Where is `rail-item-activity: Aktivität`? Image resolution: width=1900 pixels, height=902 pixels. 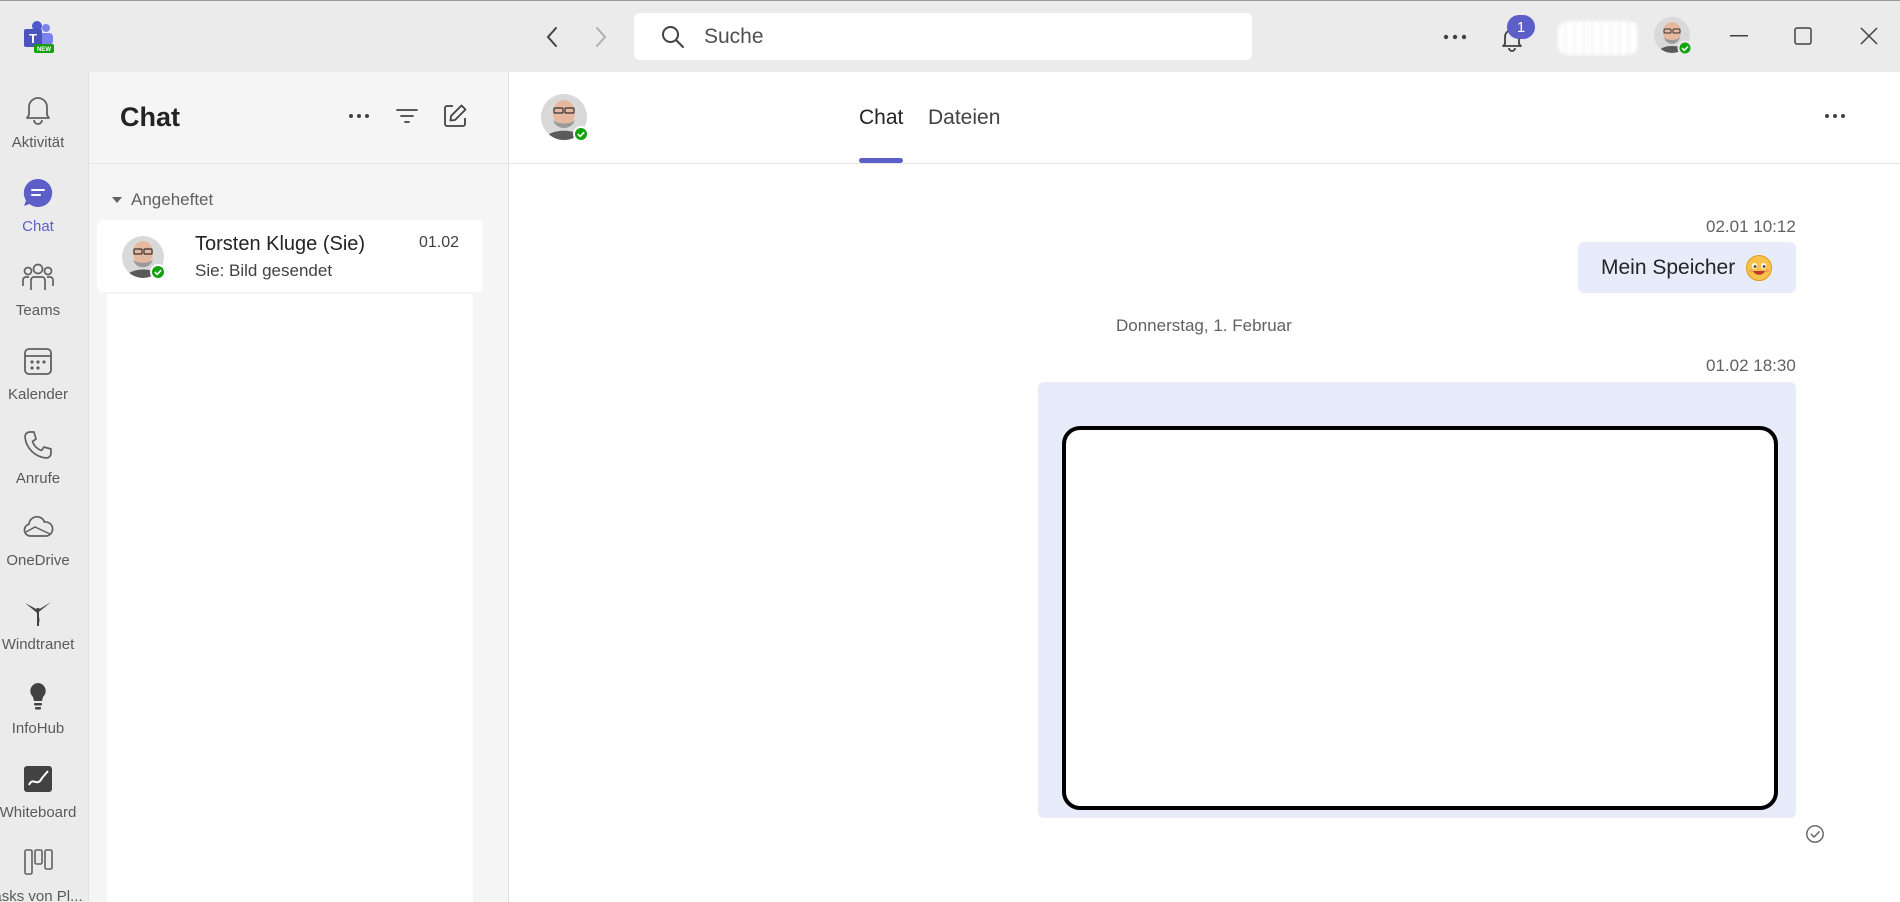 rail-item-activity: Aktivität is located at coordinates (38, 122).